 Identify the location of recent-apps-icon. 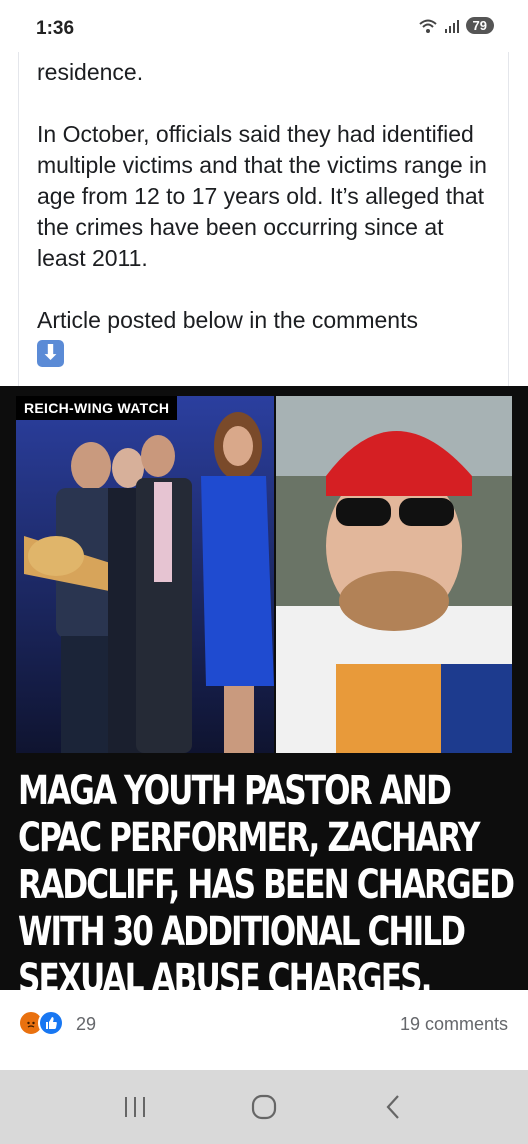
(134, 1107).